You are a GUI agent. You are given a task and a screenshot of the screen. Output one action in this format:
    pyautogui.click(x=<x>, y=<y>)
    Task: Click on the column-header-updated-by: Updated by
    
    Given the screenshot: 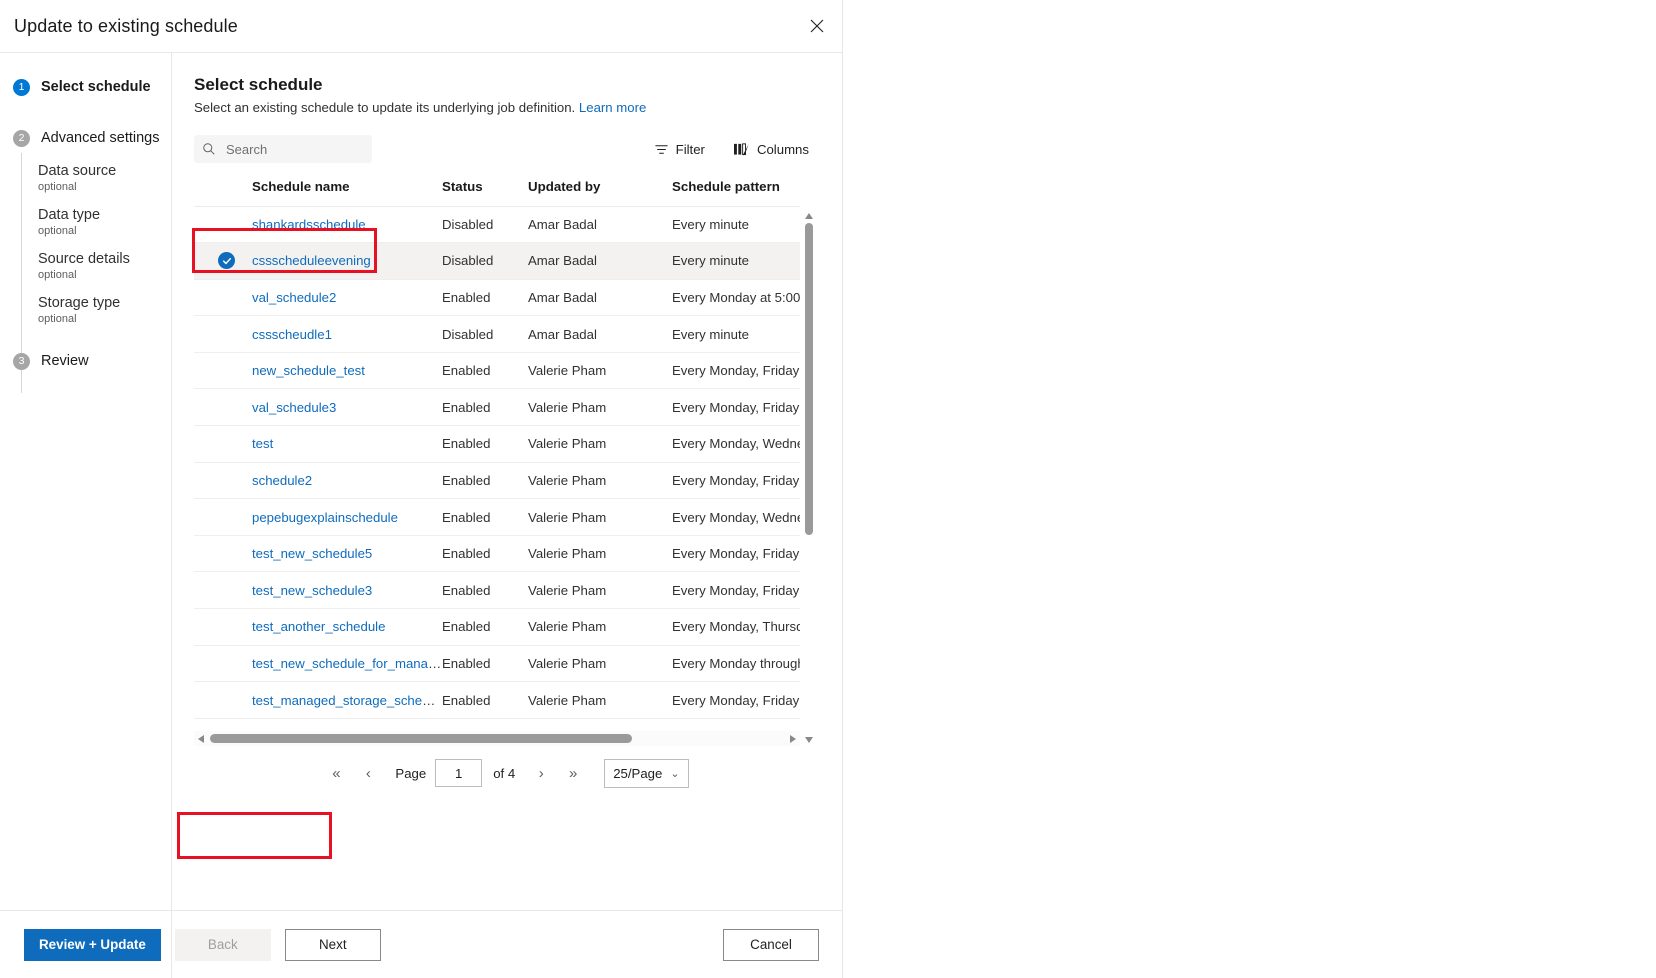 What is the action you would take?
    pyautogui.click(x=600, y=191)
    